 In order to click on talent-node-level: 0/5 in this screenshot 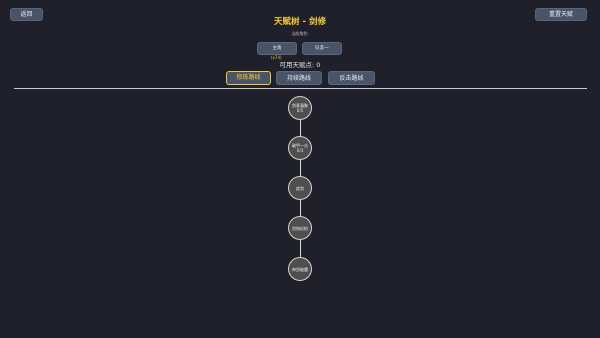, I will do `click(300, 110)`.